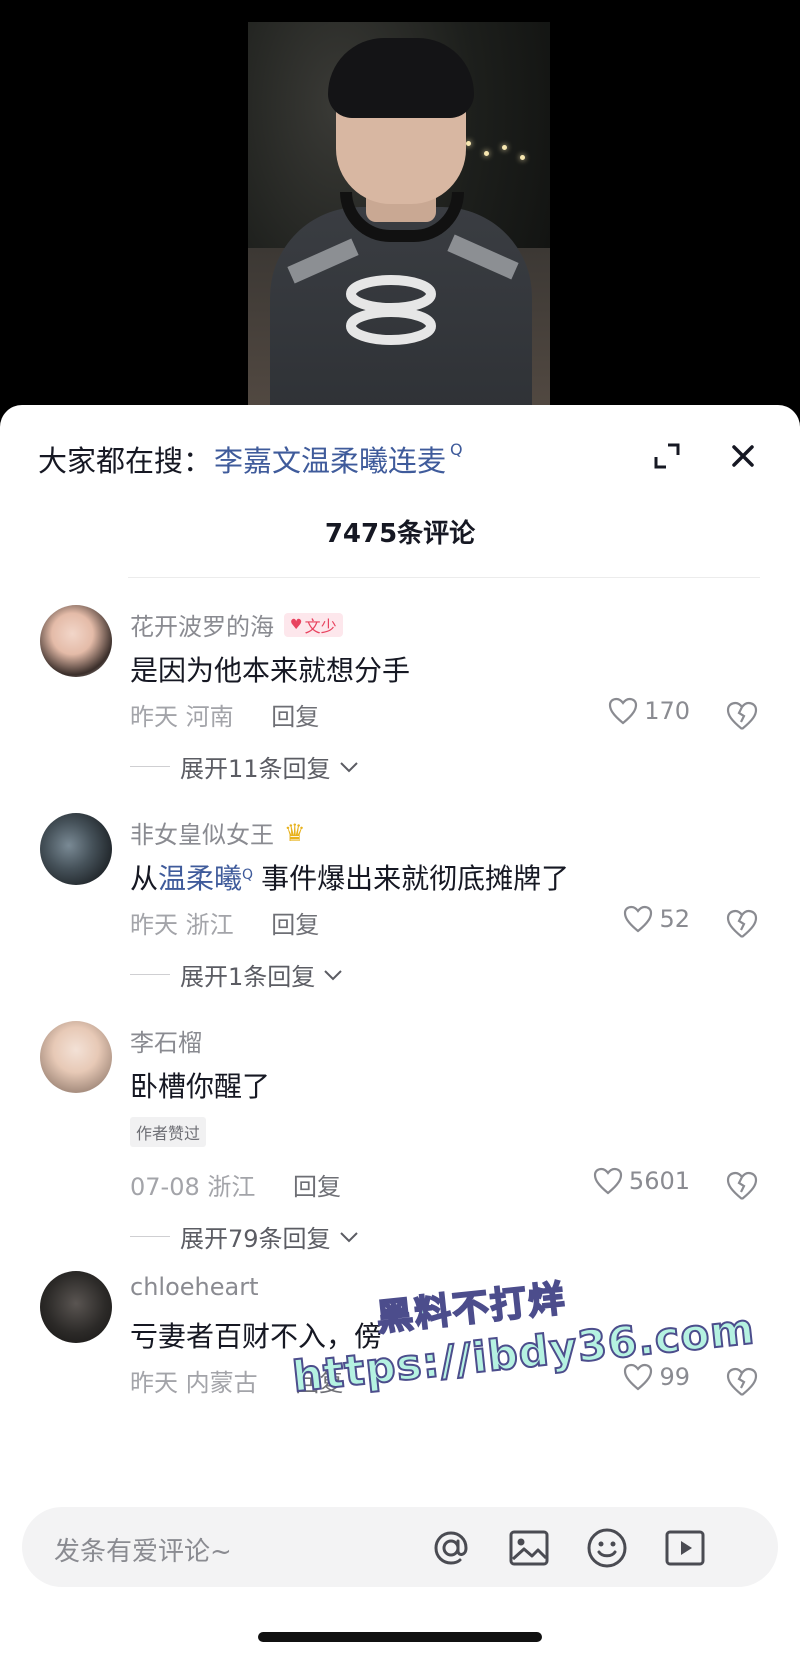 This screenshot has width=800, height=1659. What do you see at coordinates (125, 461) in the screenshot?
I see `trending-search-prefix: 大家都在搜：` at bounding box center [125, 461].